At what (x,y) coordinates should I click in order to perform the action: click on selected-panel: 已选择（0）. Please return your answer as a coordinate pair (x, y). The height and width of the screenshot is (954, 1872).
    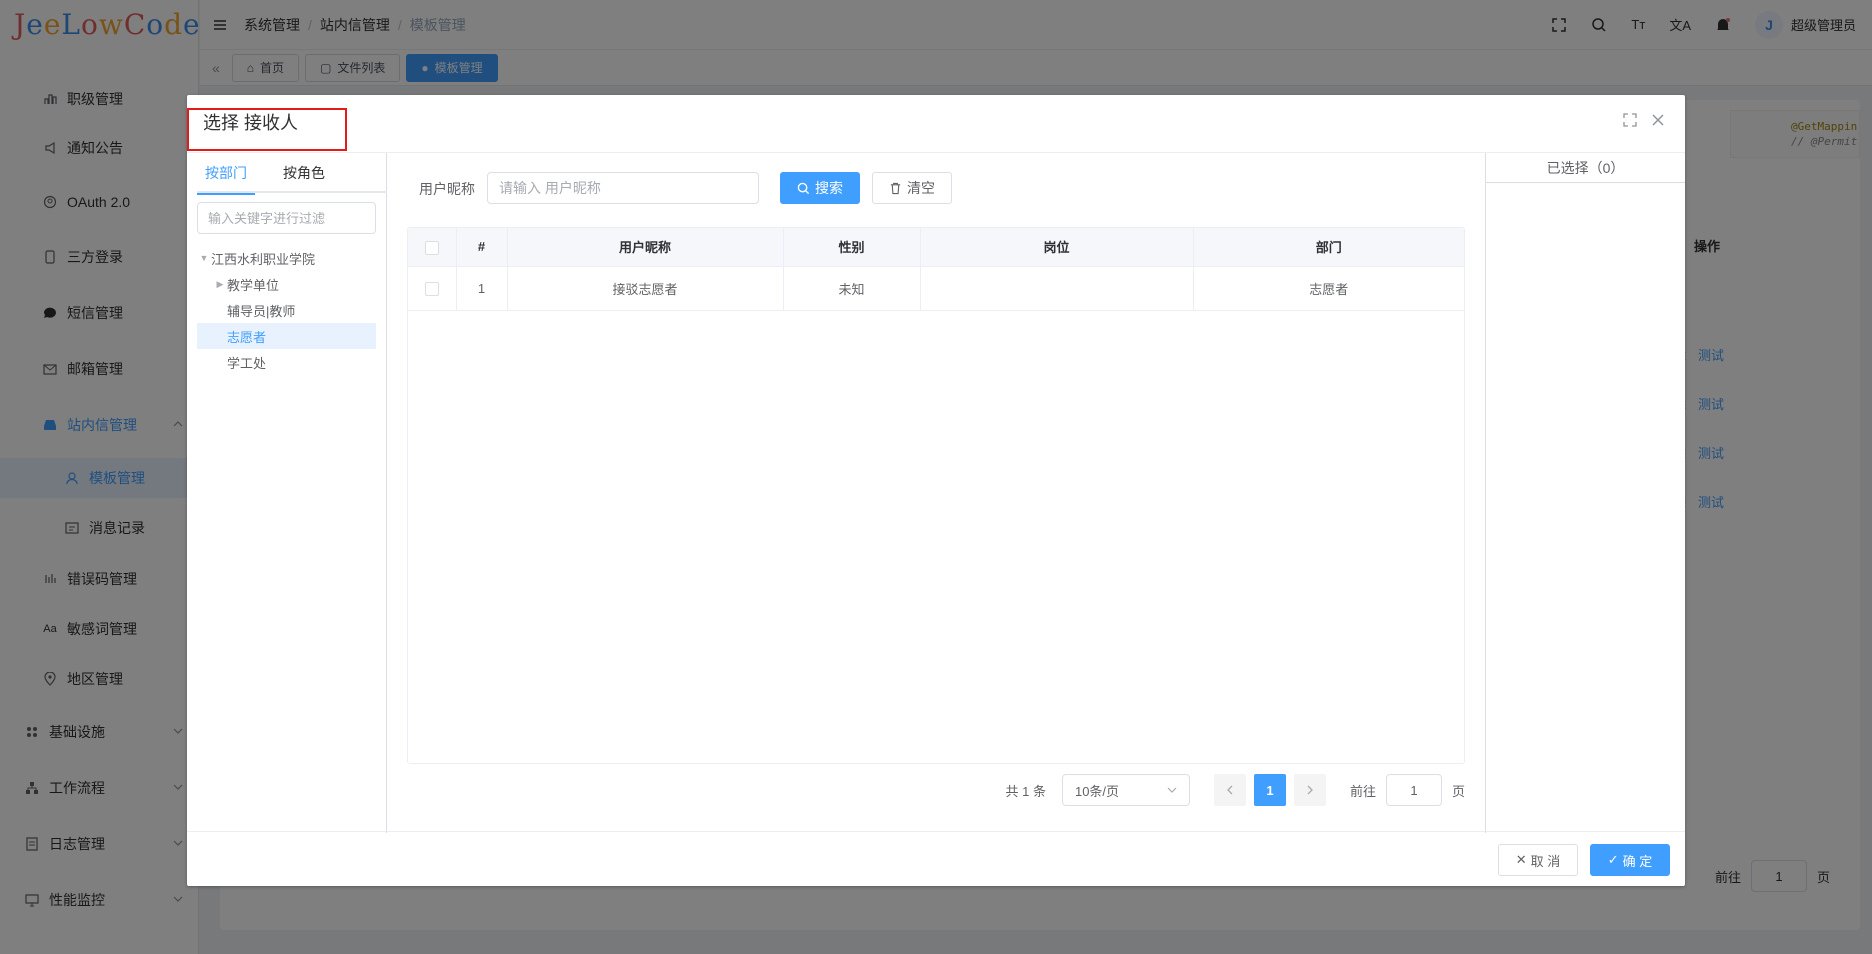
    Looking at the image, I should click on (1585, 493).